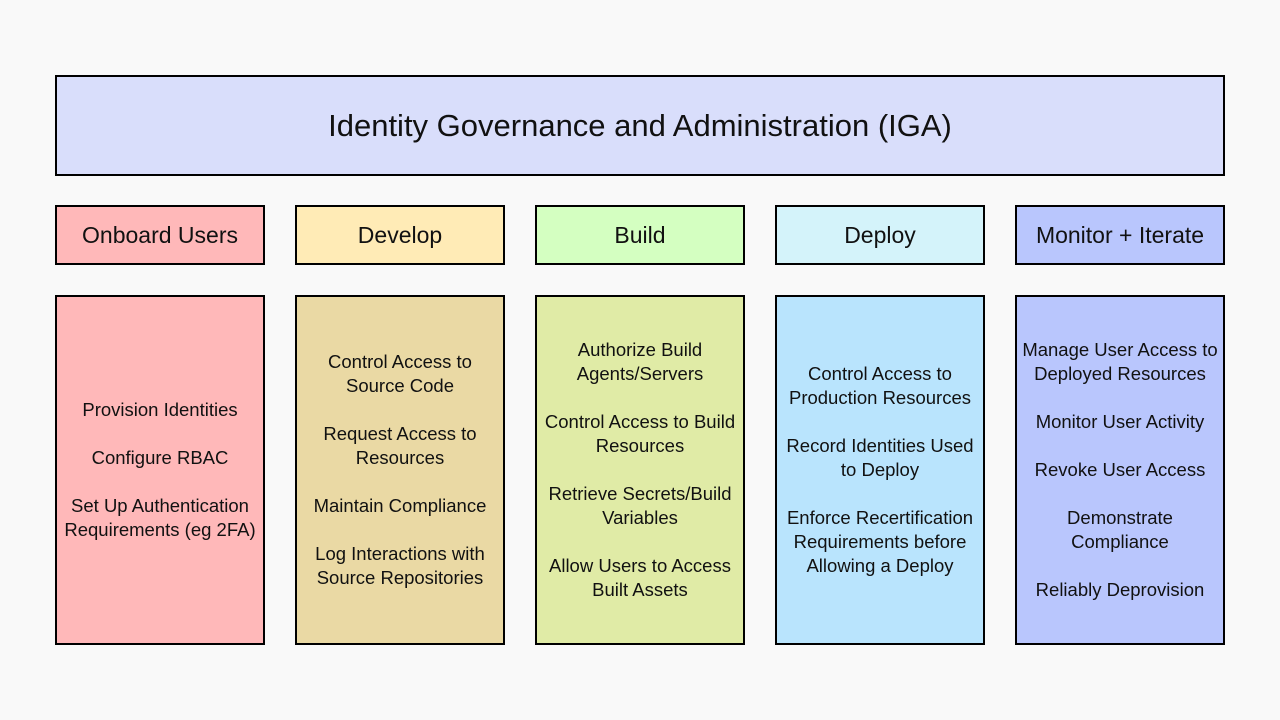 The height and width of the screenshot is (720, 1280). What do you see at coordinates (640, 235) in the screenshot?
I see `stage-heading: Build` at bounding box center [640, 235].